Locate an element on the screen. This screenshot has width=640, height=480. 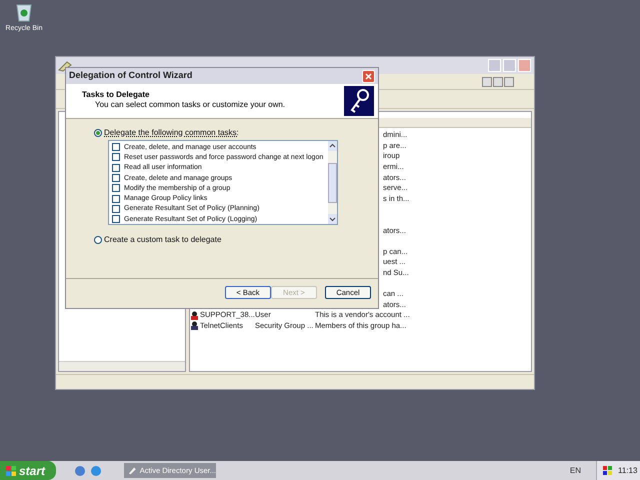
windows-logo-icon is located at coordinates (11, 471).